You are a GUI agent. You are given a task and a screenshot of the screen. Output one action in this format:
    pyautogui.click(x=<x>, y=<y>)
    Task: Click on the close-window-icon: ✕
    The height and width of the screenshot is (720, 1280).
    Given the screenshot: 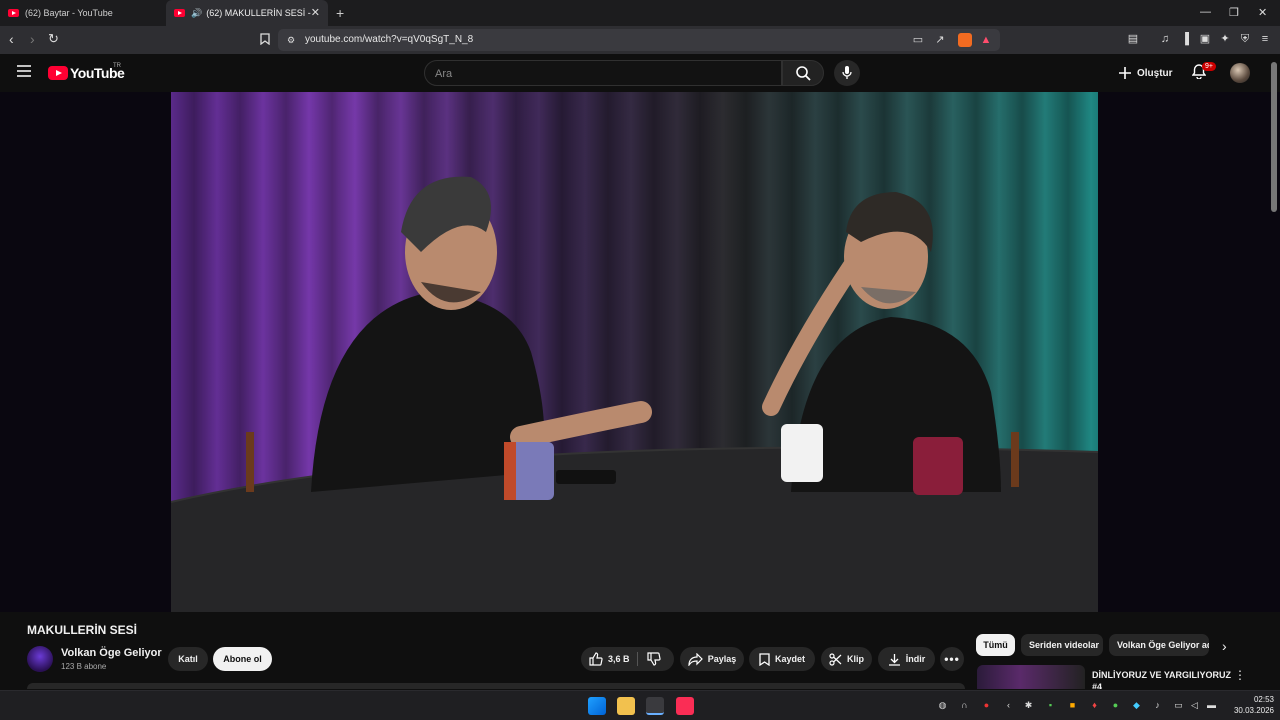 What is the action you would take?
    pyautogui.click(x=1262, y=12)
    